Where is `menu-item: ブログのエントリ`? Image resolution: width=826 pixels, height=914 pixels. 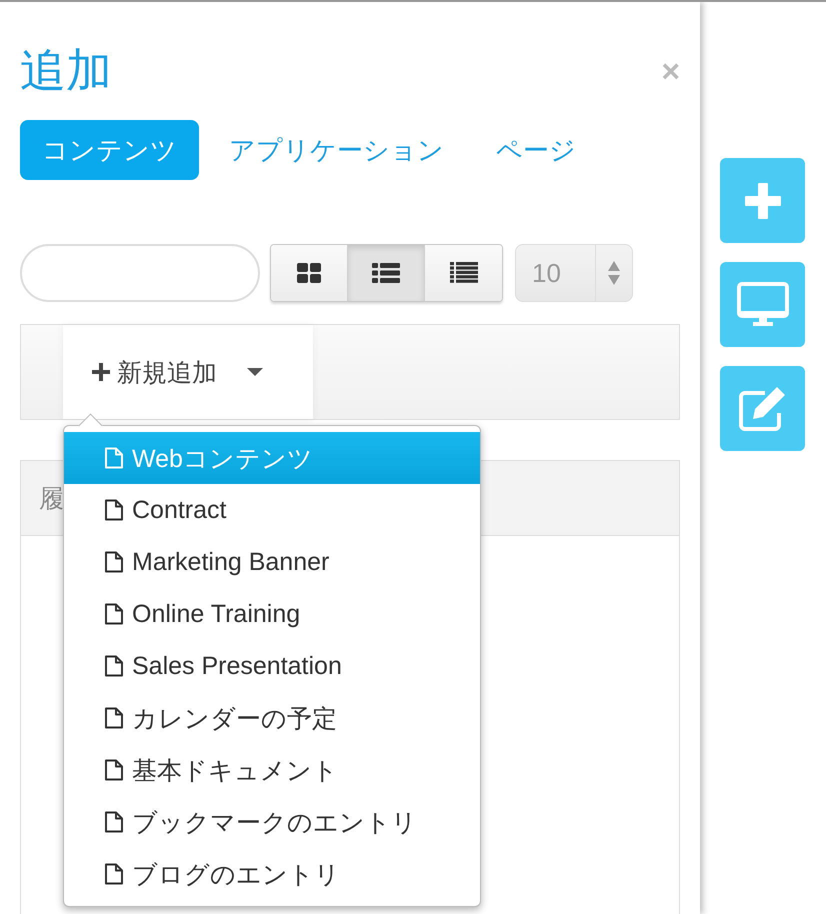
menu-item: ブログのエントリ is located at coordinates (272, 874).